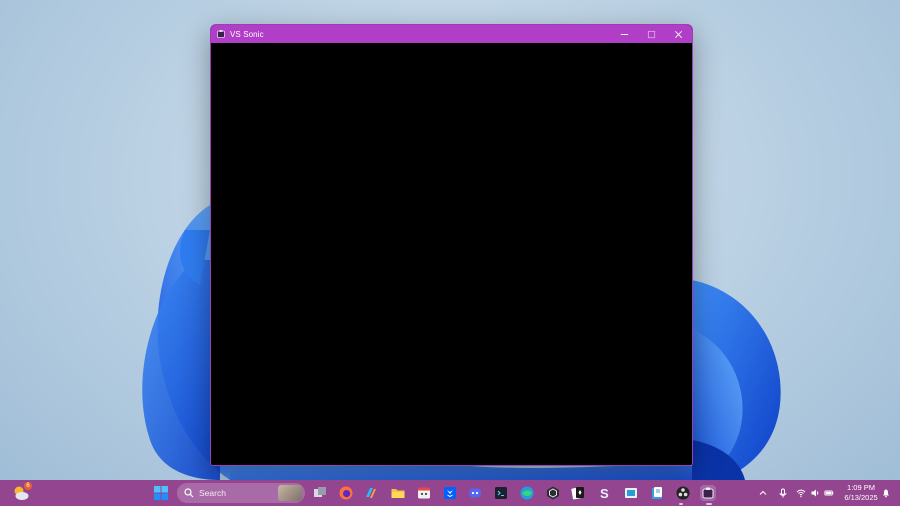  I want to click on edge-button, so click(527, 493).